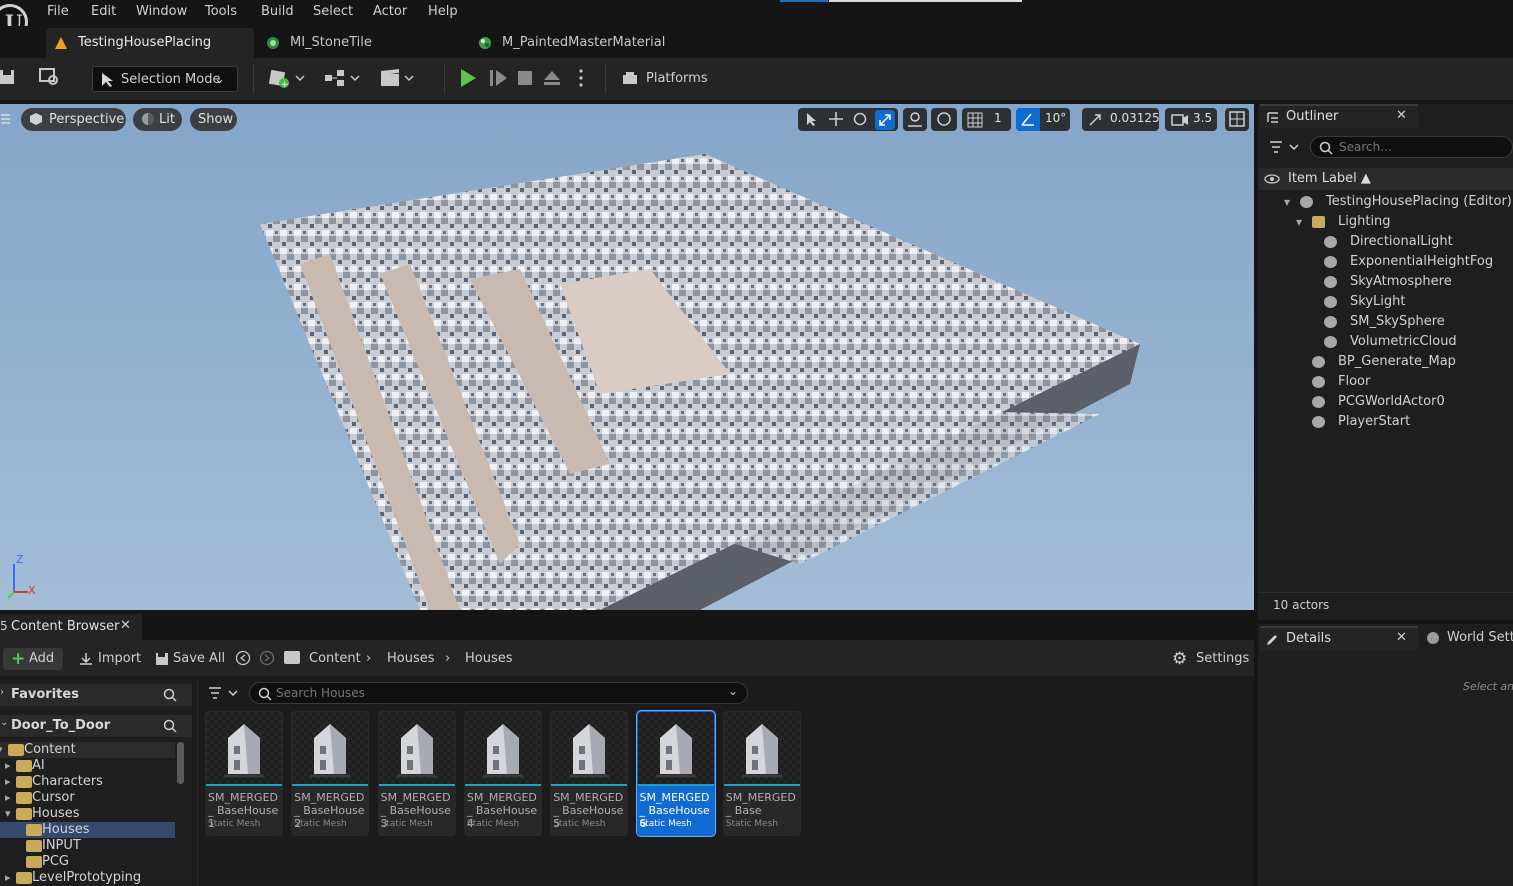  Describe the element at coordinates (87, 814) in the screenshot. I see `folder-tree-item-houses: ▾ Houses` at that location.